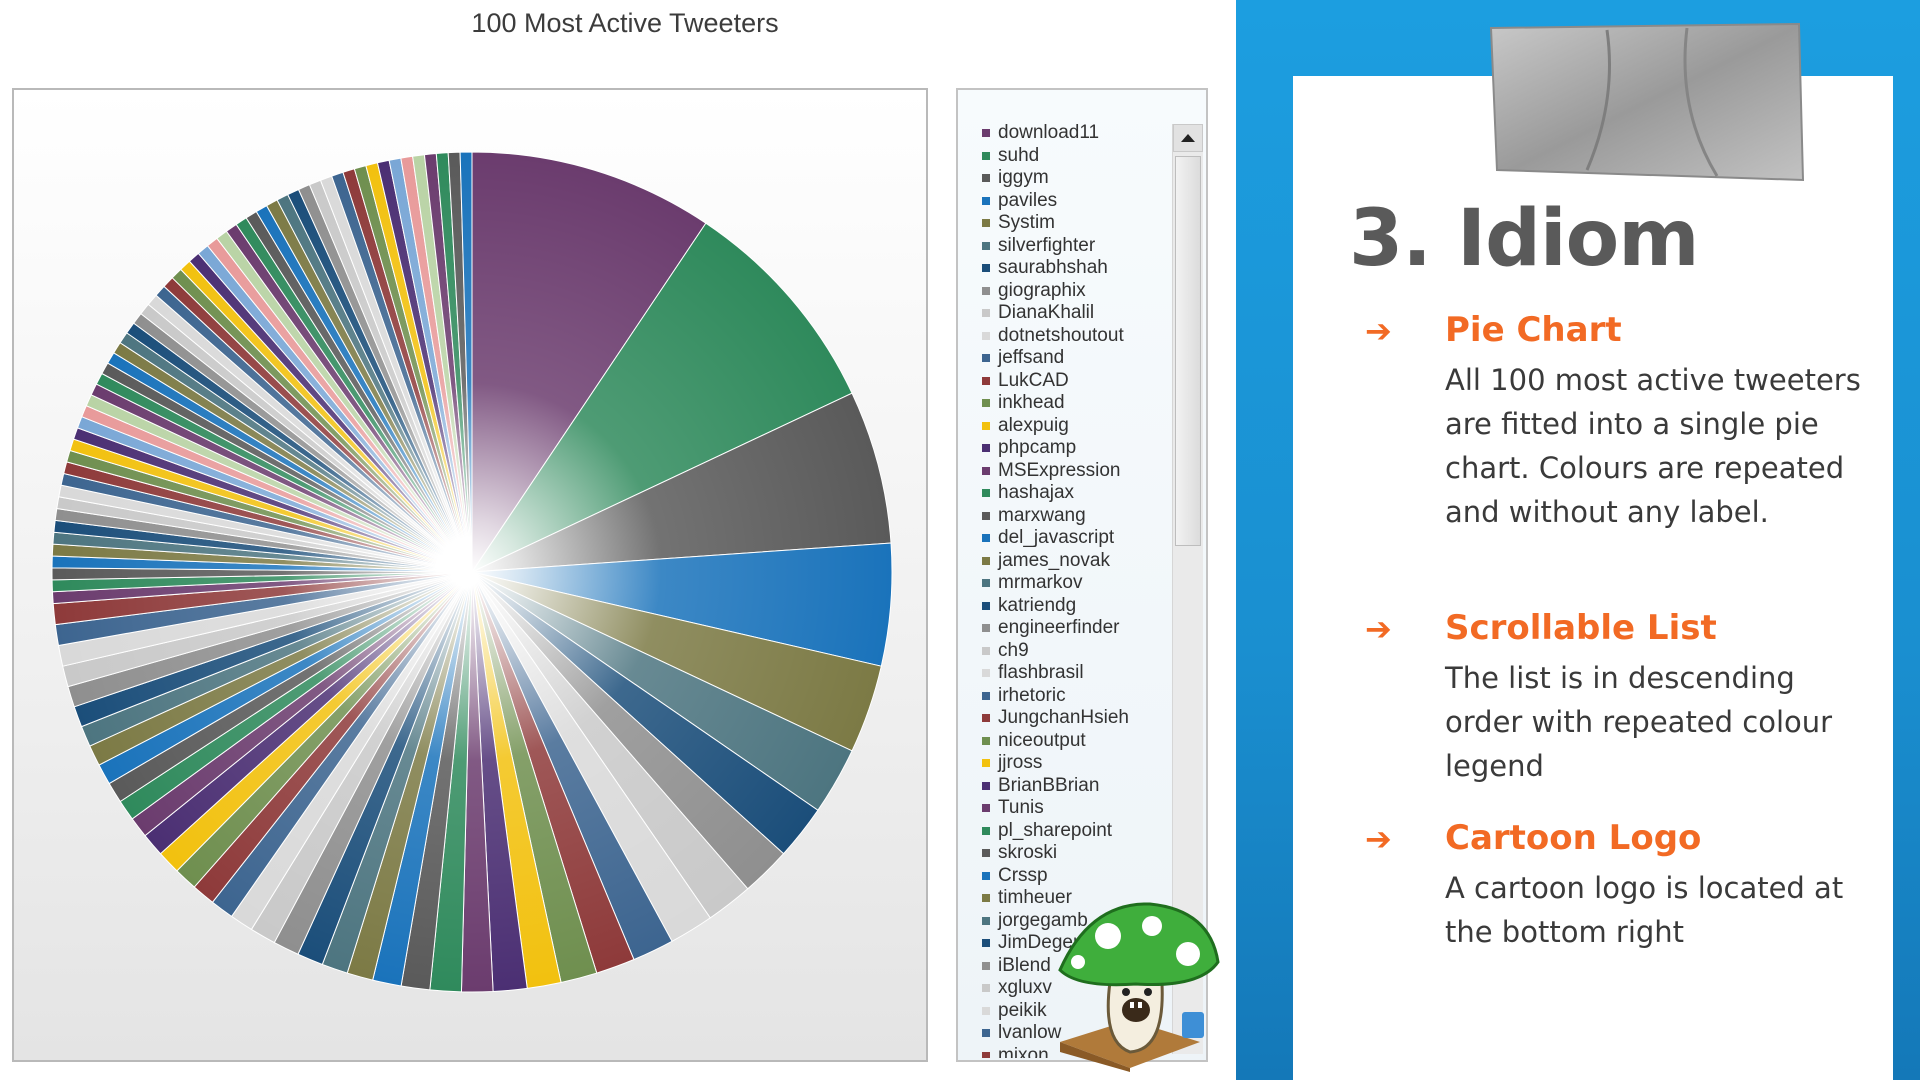  I want to click on point-heading: Cartoon Logo, so click(1573, 838).